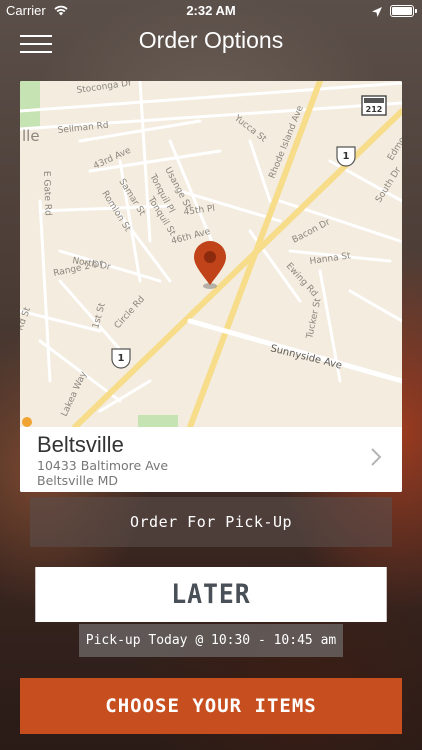 The width and height of the screenshot is (422, 750). Describe the element at coordinates (403, 11) in the screenshot. I see `battery-icon` at that location.